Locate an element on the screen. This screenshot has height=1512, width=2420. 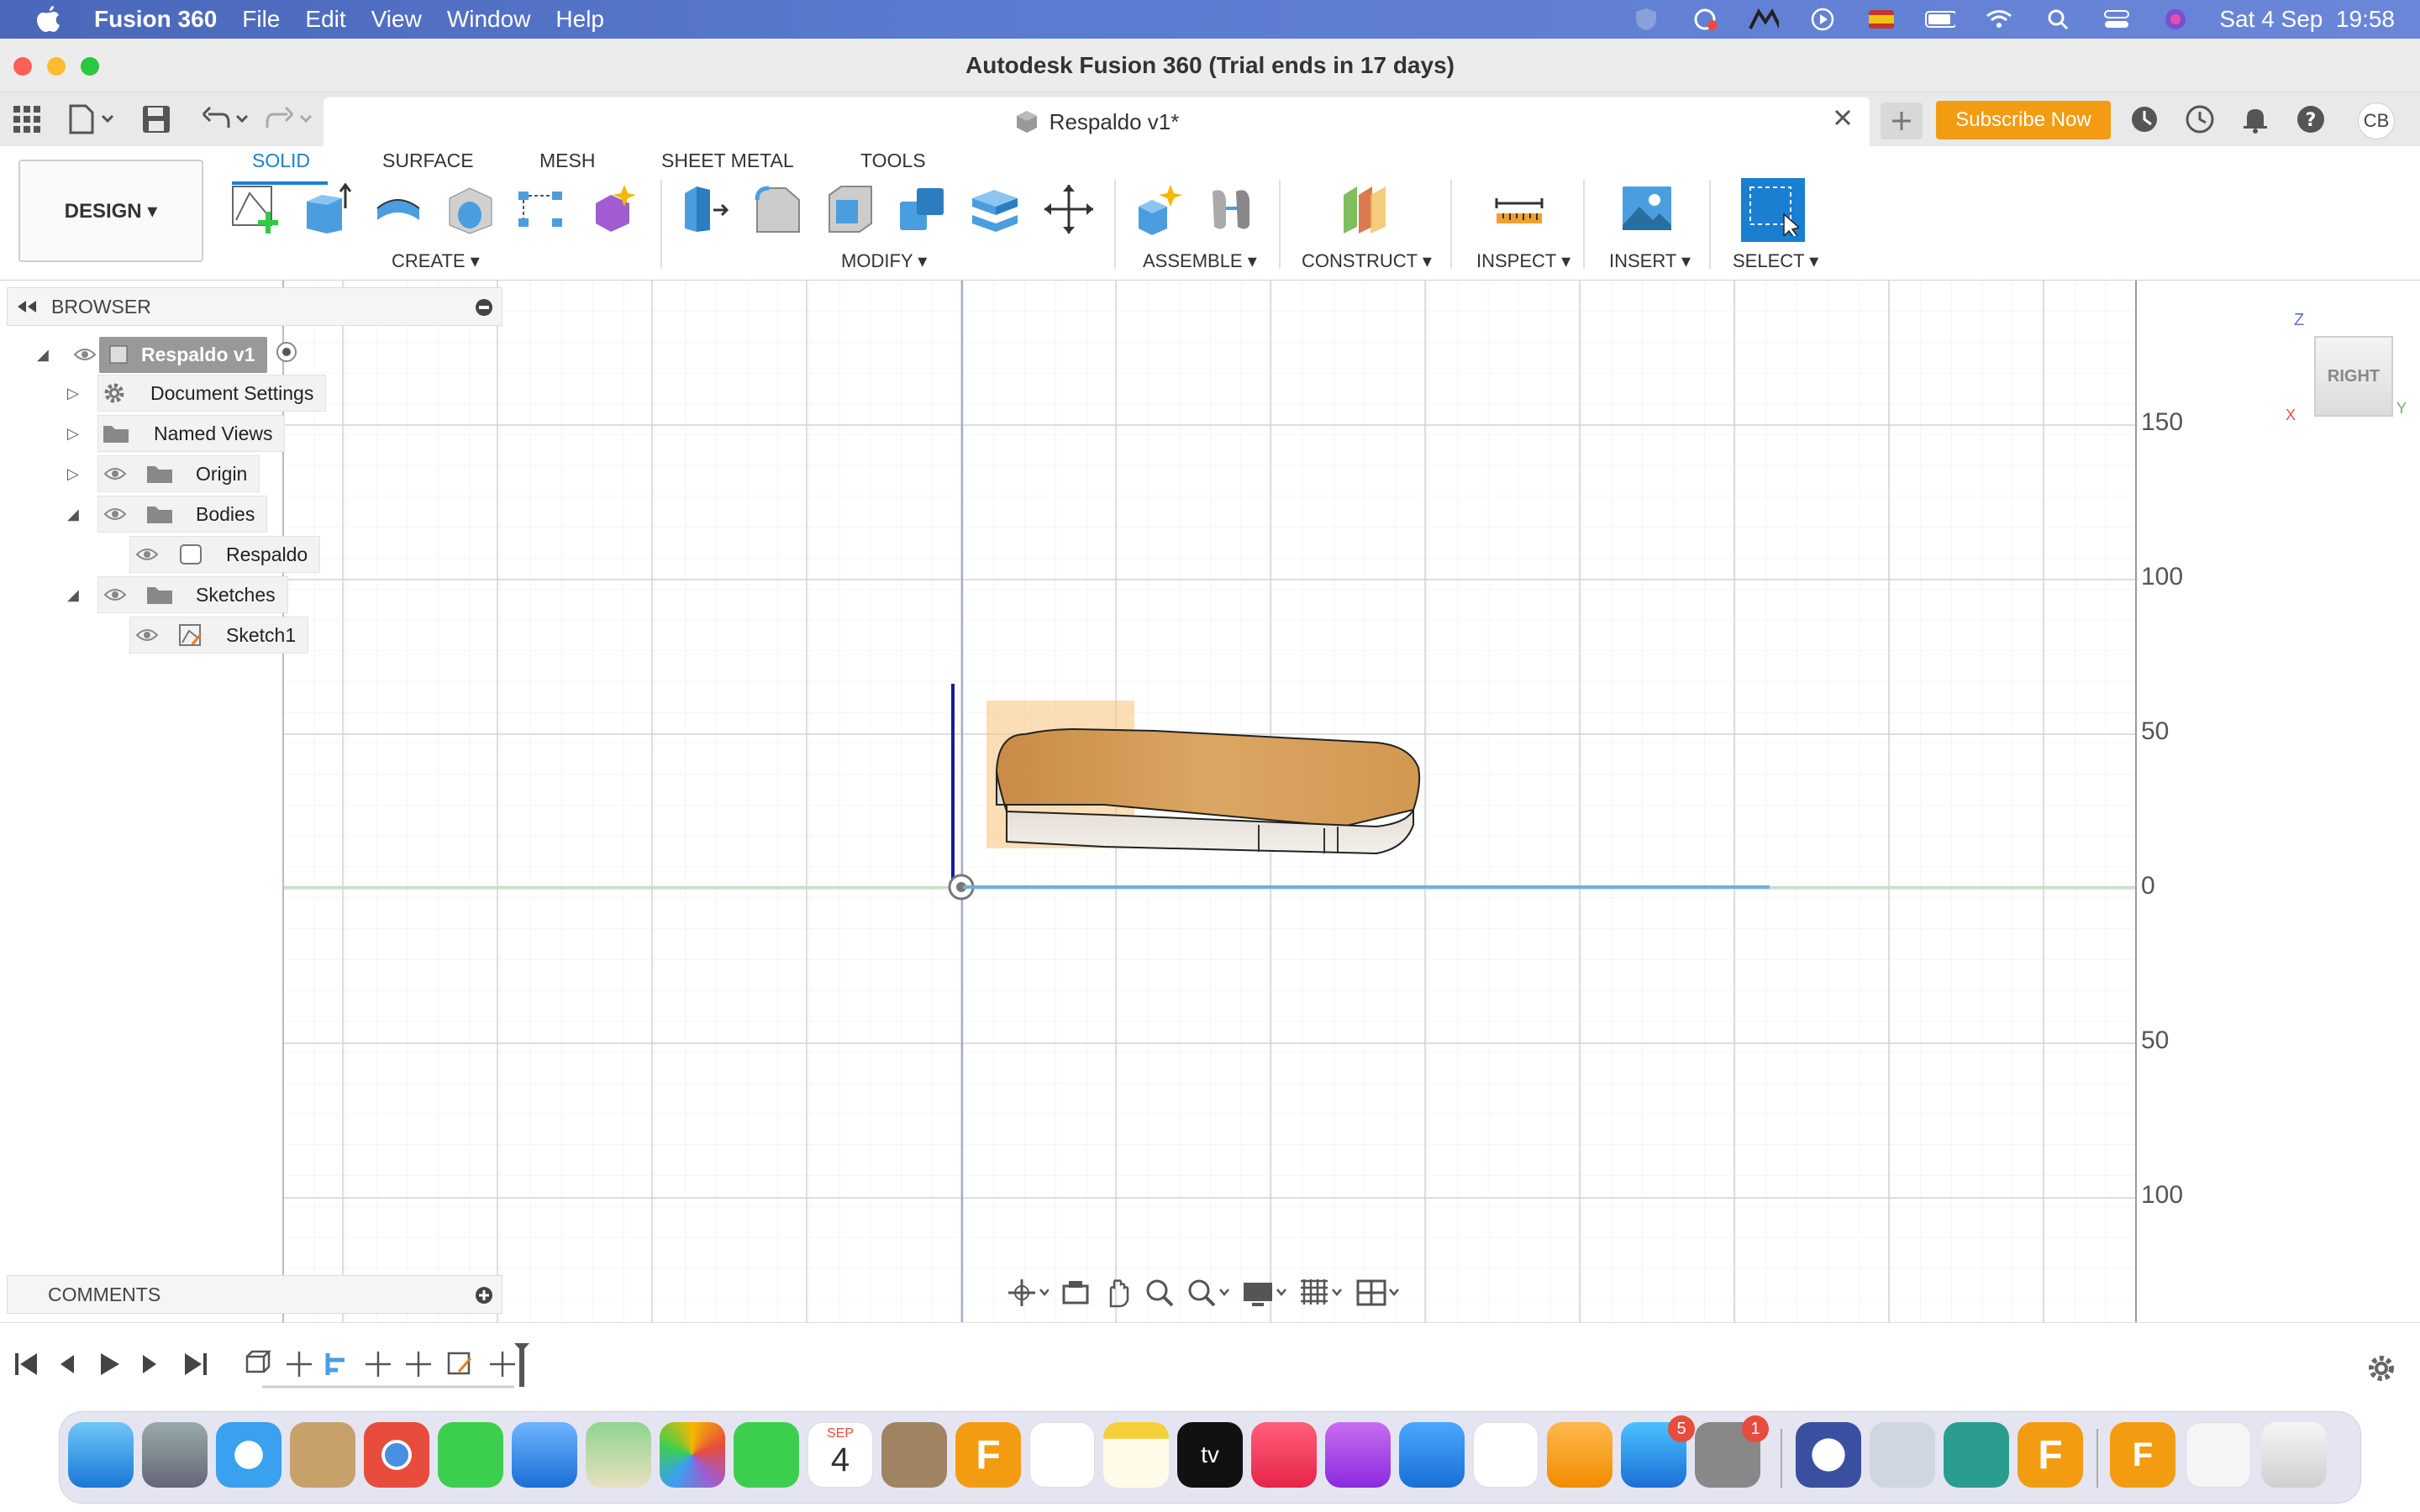
revolve-icon is located at coordinates (398, 209).